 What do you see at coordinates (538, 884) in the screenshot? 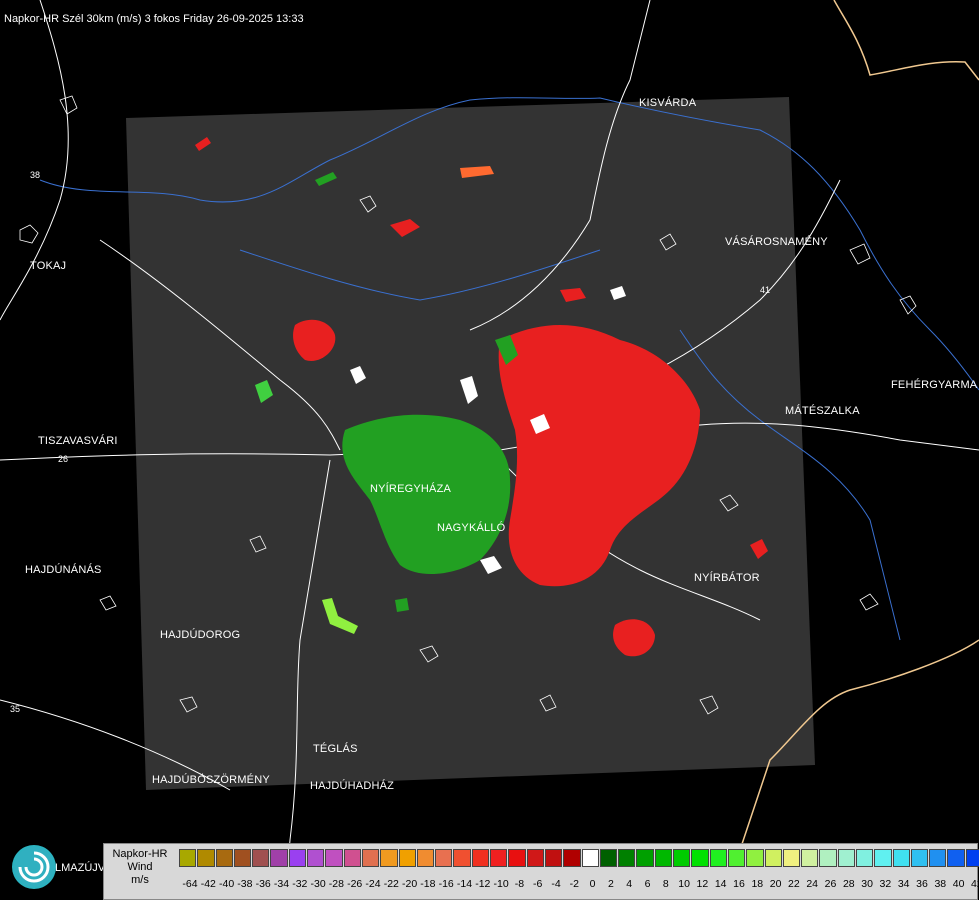
I see `legend-tick-label: -6` at bounding box center [538, 884].